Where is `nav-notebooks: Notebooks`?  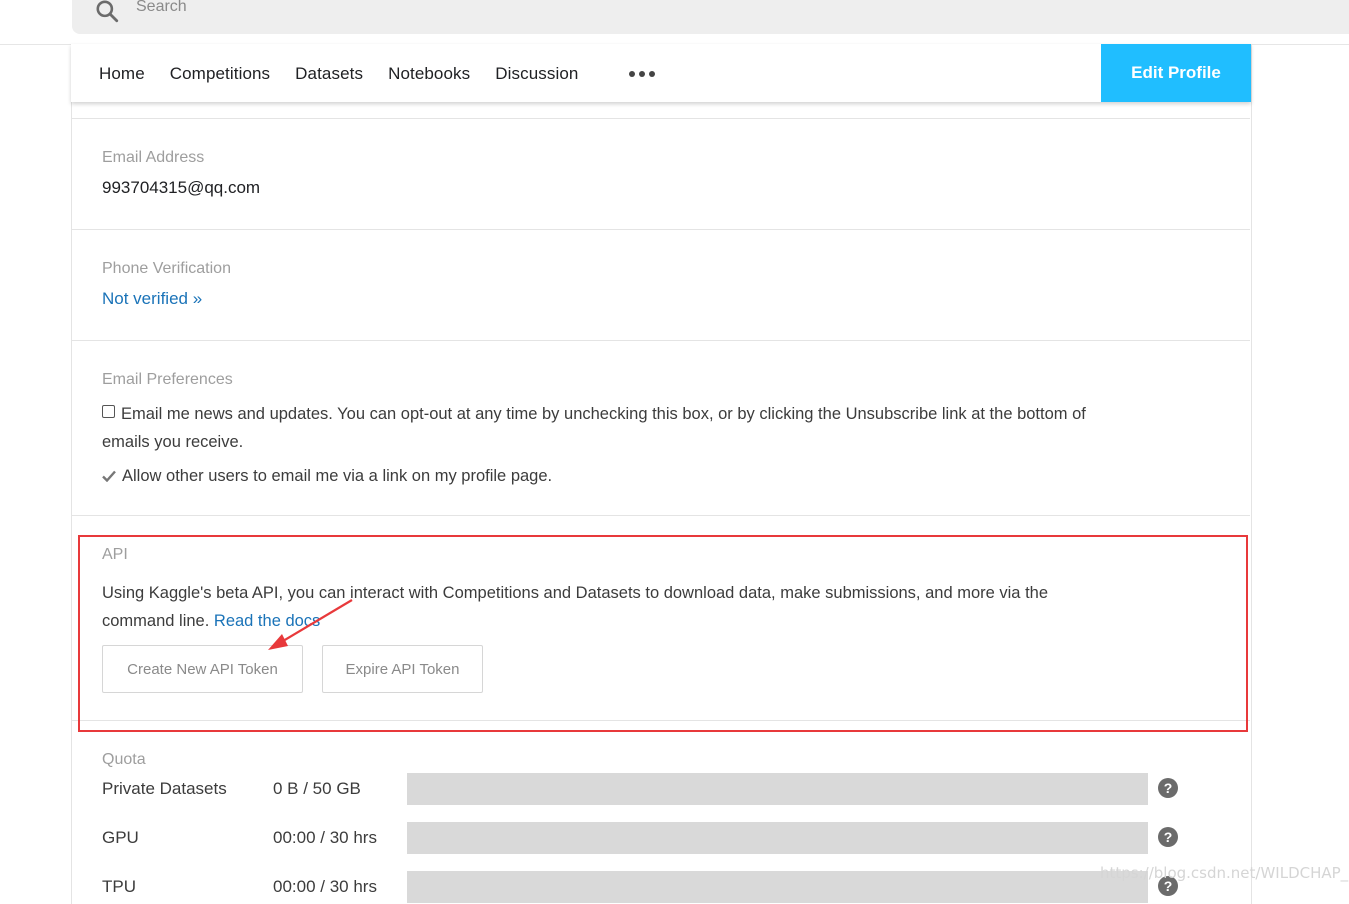 nav-notebooks: Notebooks is located at coordinates (429, 74).